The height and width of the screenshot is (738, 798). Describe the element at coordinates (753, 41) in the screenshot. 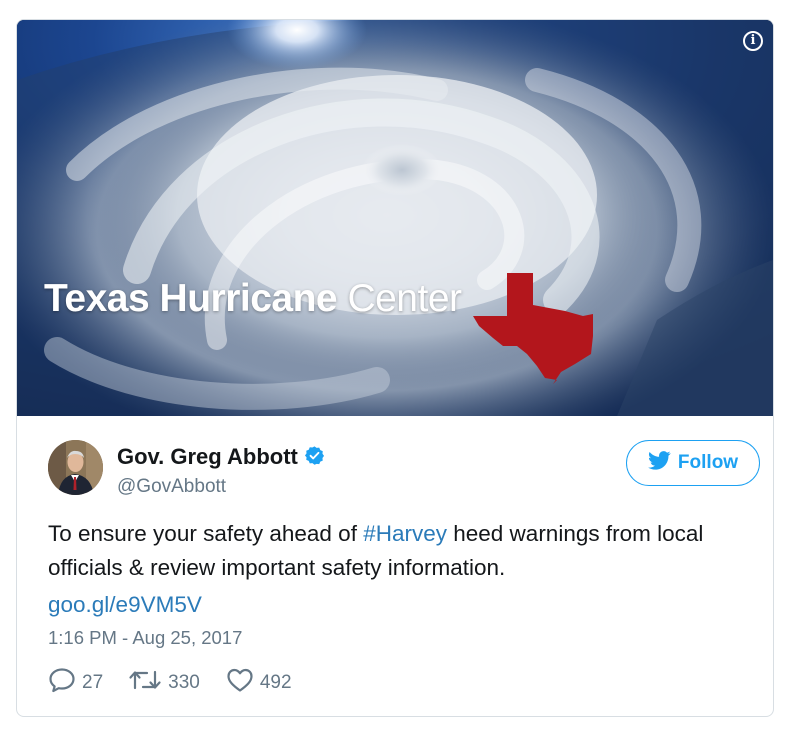

I see `info-icon: i` at that location.